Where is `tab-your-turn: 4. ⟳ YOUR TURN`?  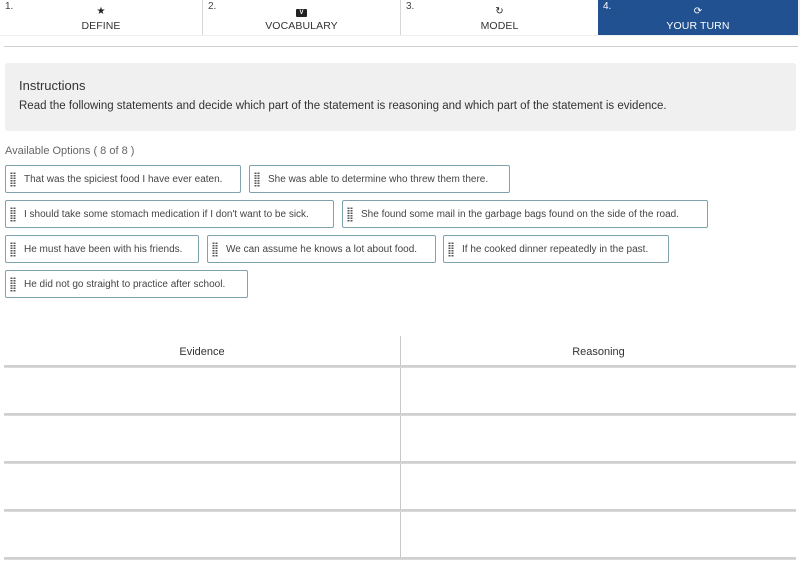
tab-your-turn: 4. ⟳ YOUR TURN is located at coordinates (698, 17).